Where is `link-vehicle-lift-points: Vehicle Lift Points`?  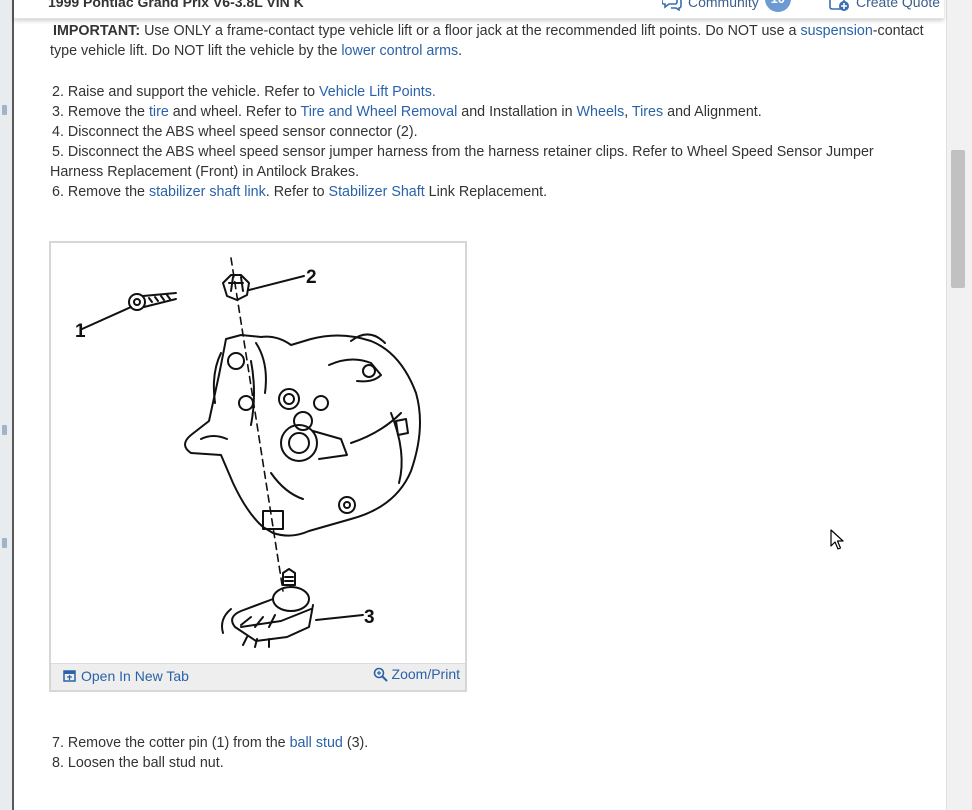 link-vehicle-lift-points: Vehicle Lift Points is located at coordinates (375, 92).